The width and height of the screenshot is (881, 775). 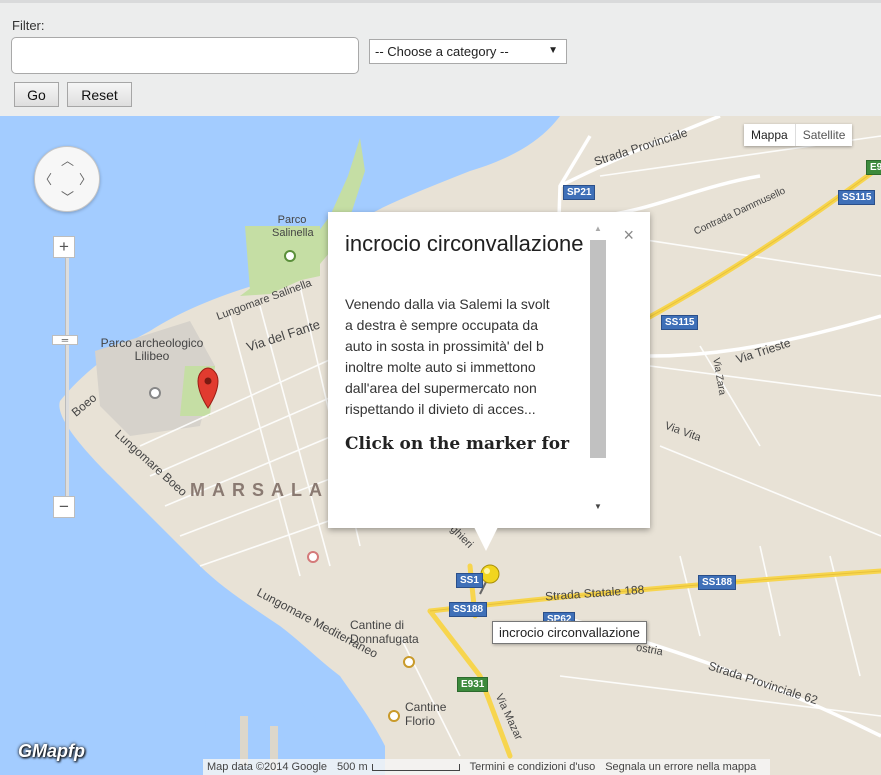 What do you see at coordinates (45, 178) in the screenshot?
I see `pan-left-icon: 〈` at bounding box center [45, 178].